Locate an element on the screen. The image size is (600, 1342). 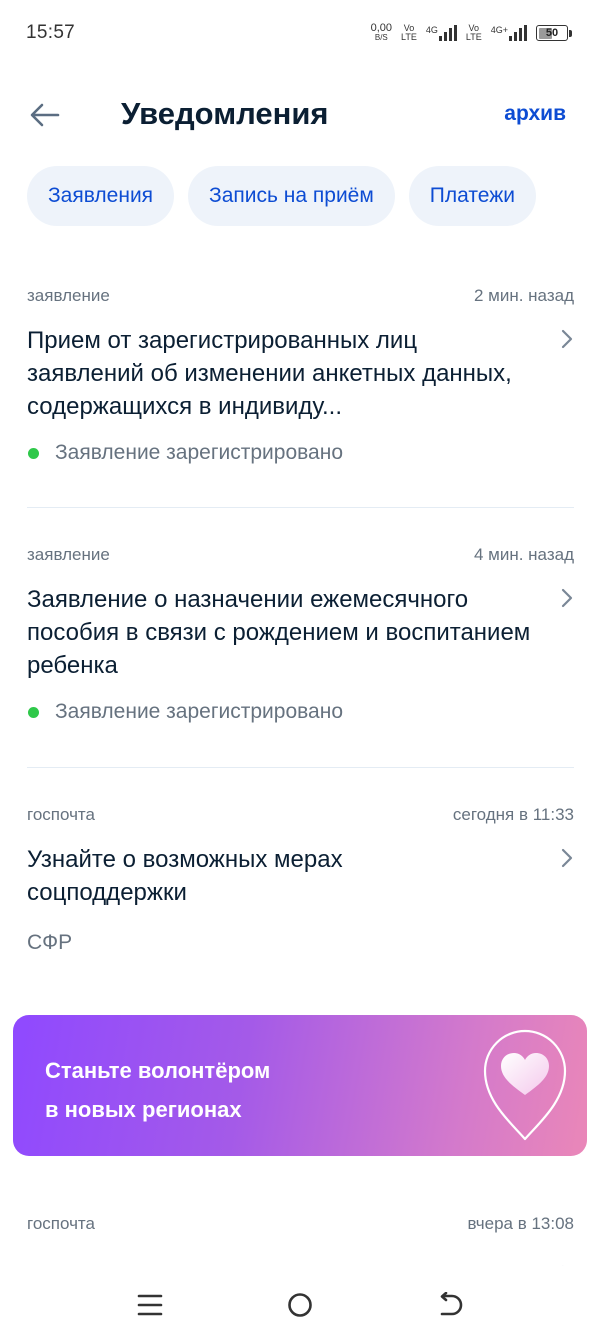
arrow-left-icon is located at coordinates (45, 115).